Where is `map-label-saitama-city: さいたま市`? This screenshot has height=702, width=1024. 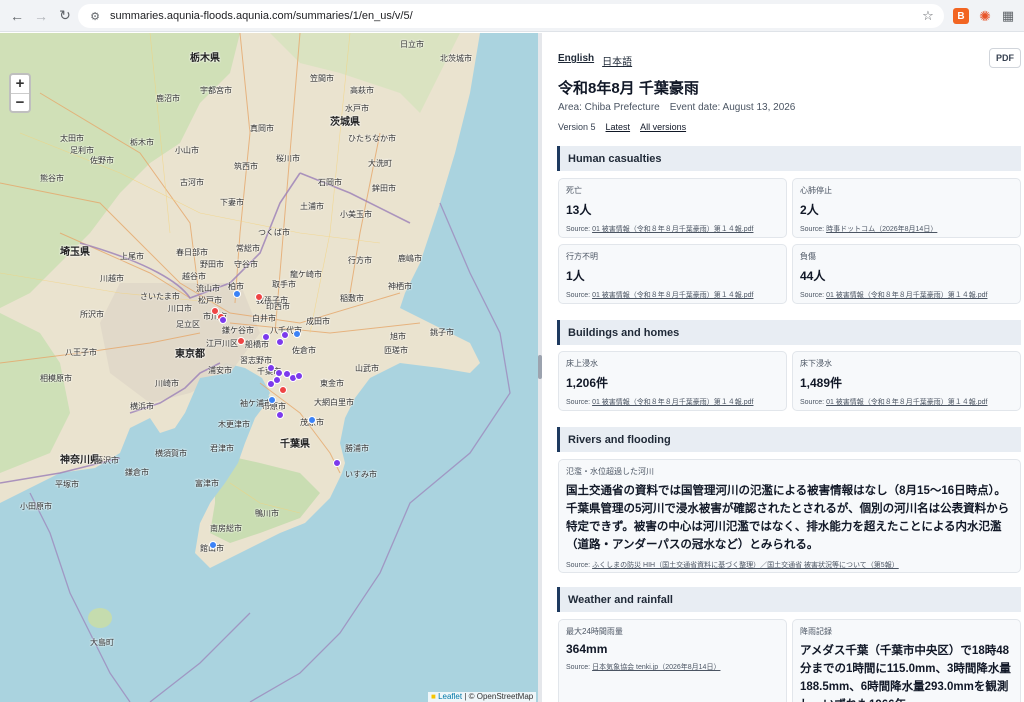 map-label-saitama-city: さいたま市 is located at coordinates (160, 296).